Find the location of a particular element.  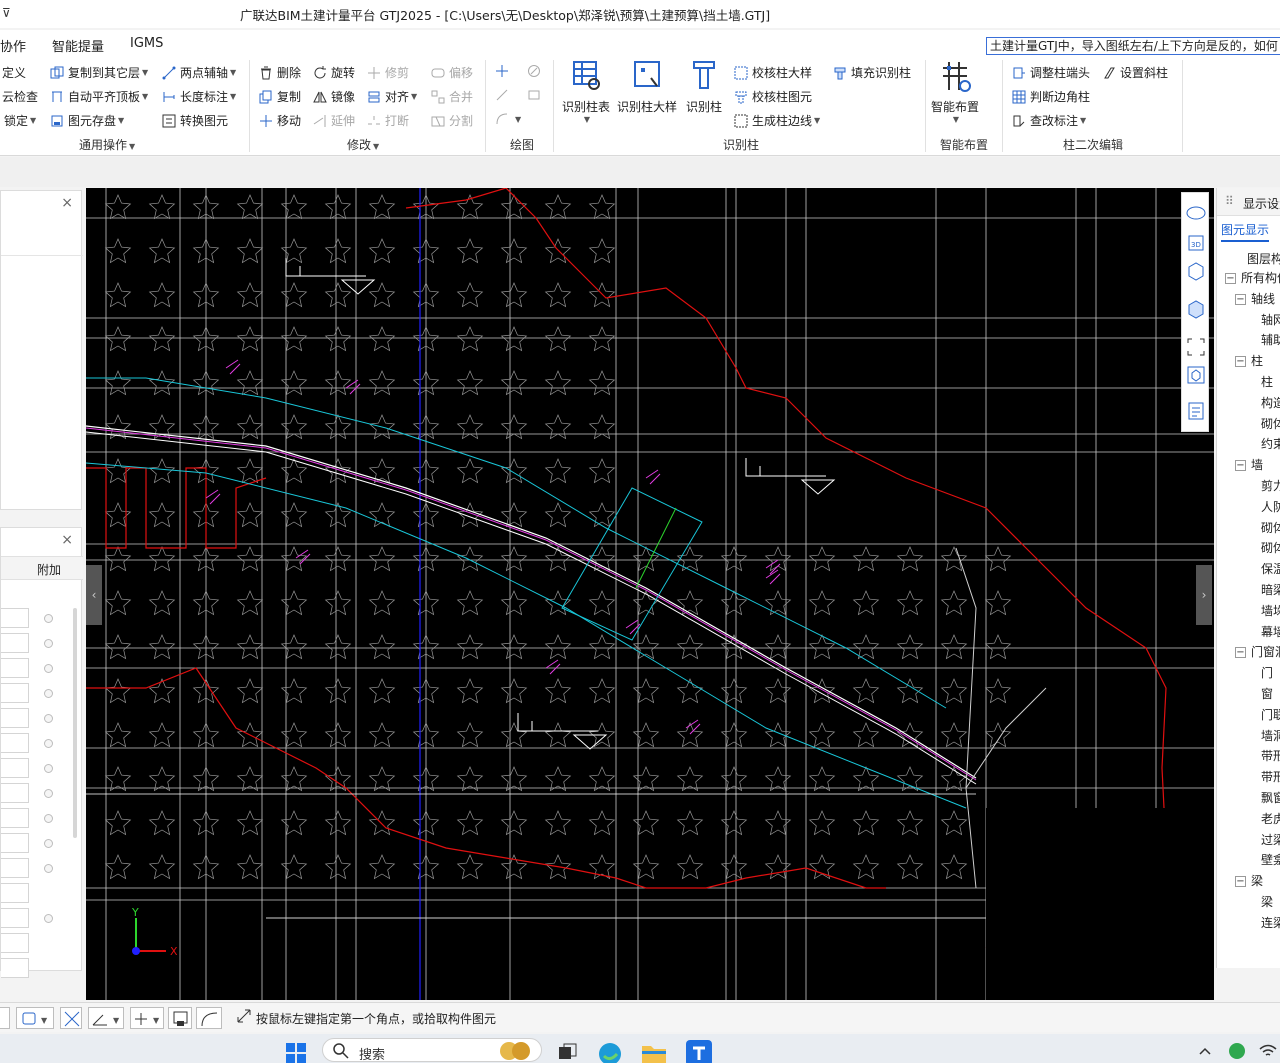

chevron-up-icon is located at coordinates (1205, 1052).